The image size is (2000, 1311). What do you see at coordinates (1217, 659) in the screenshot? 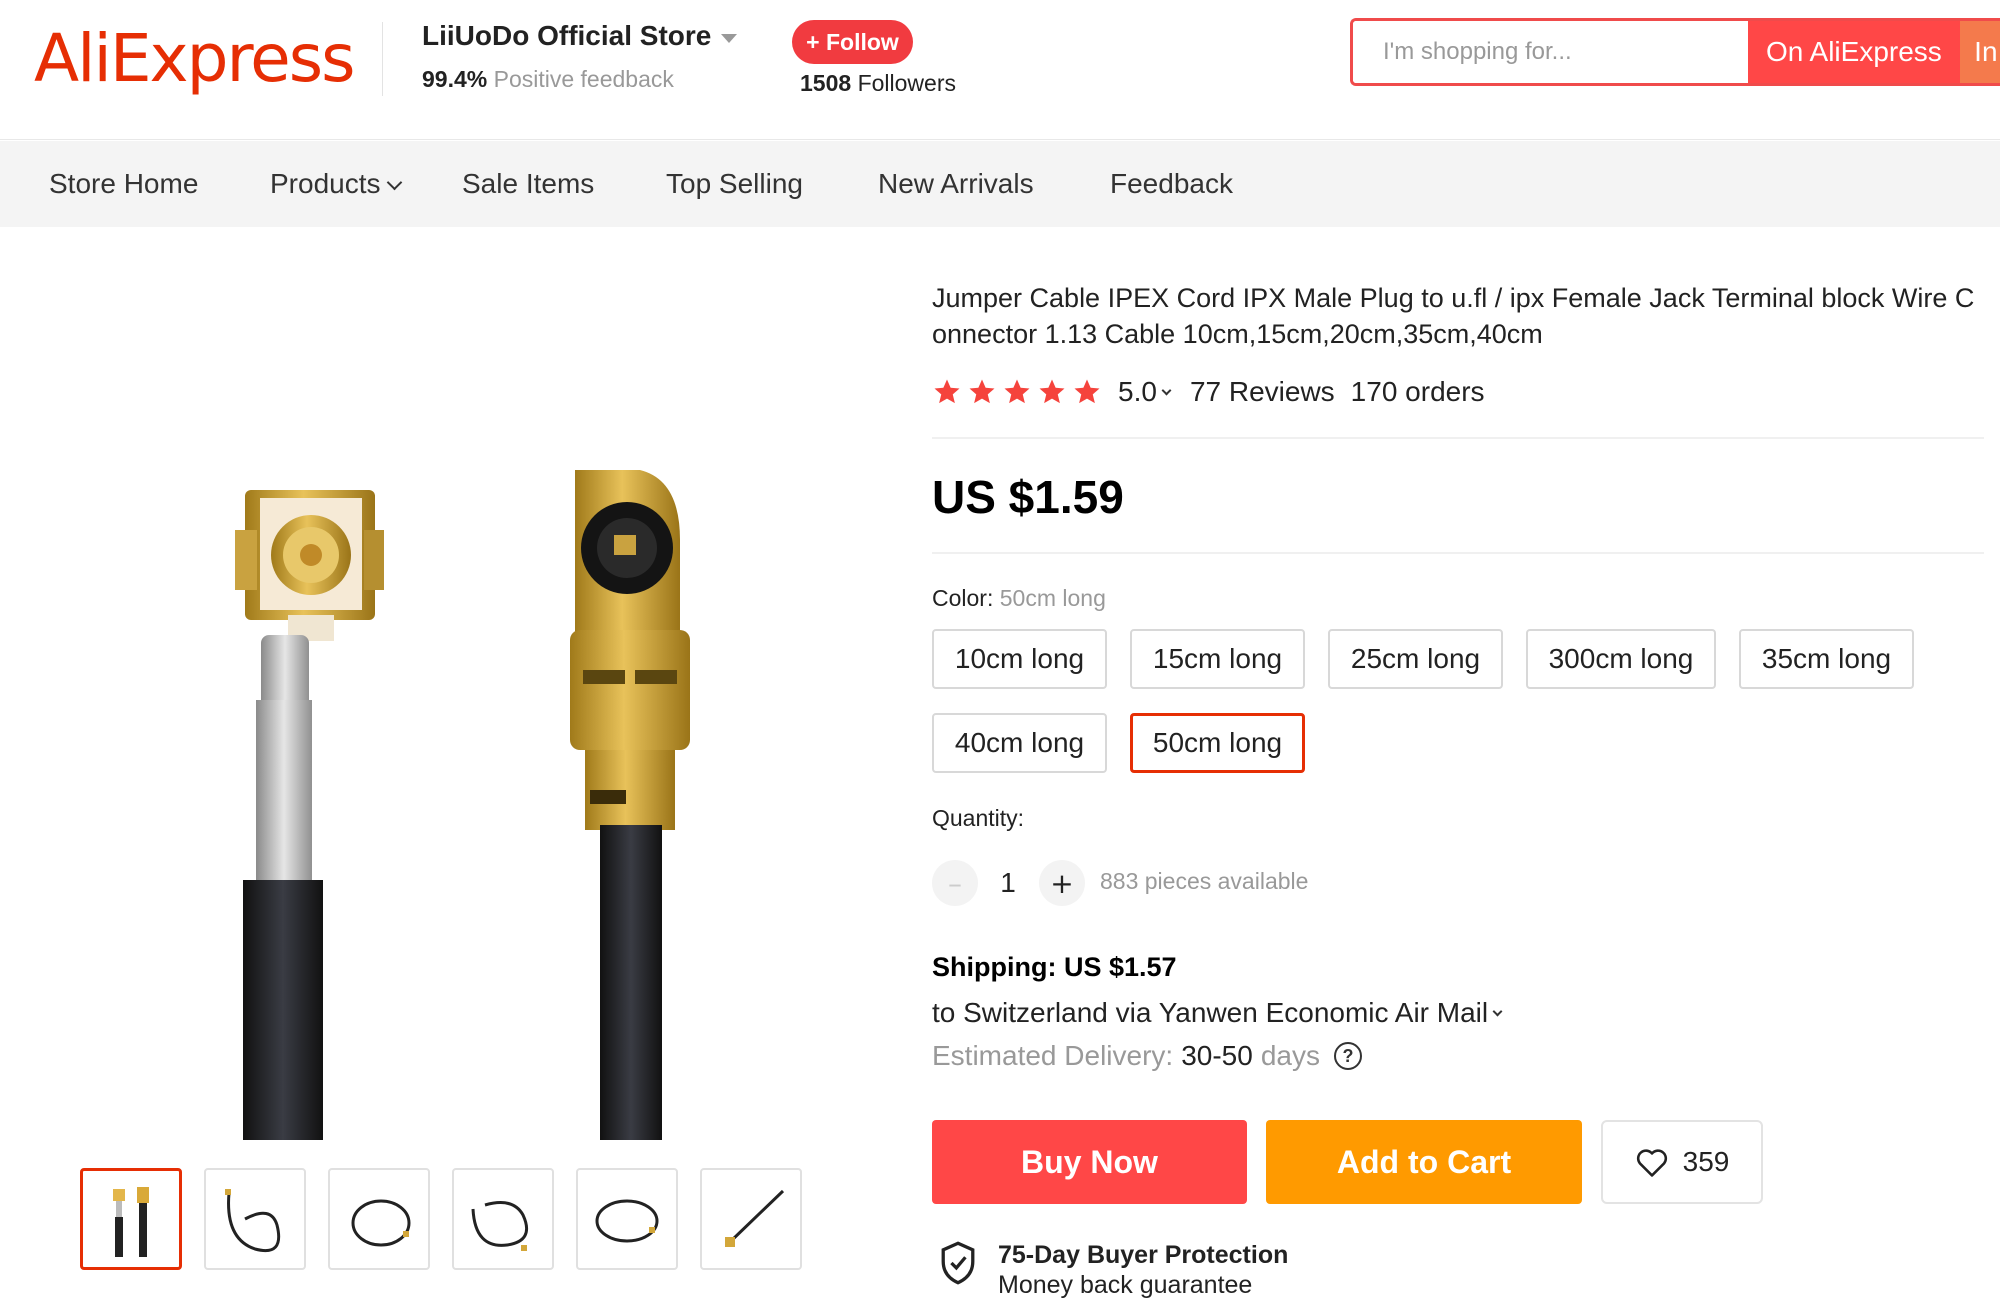
I see `option-15cm: 15cm long` at bounding box center [1217, 659].